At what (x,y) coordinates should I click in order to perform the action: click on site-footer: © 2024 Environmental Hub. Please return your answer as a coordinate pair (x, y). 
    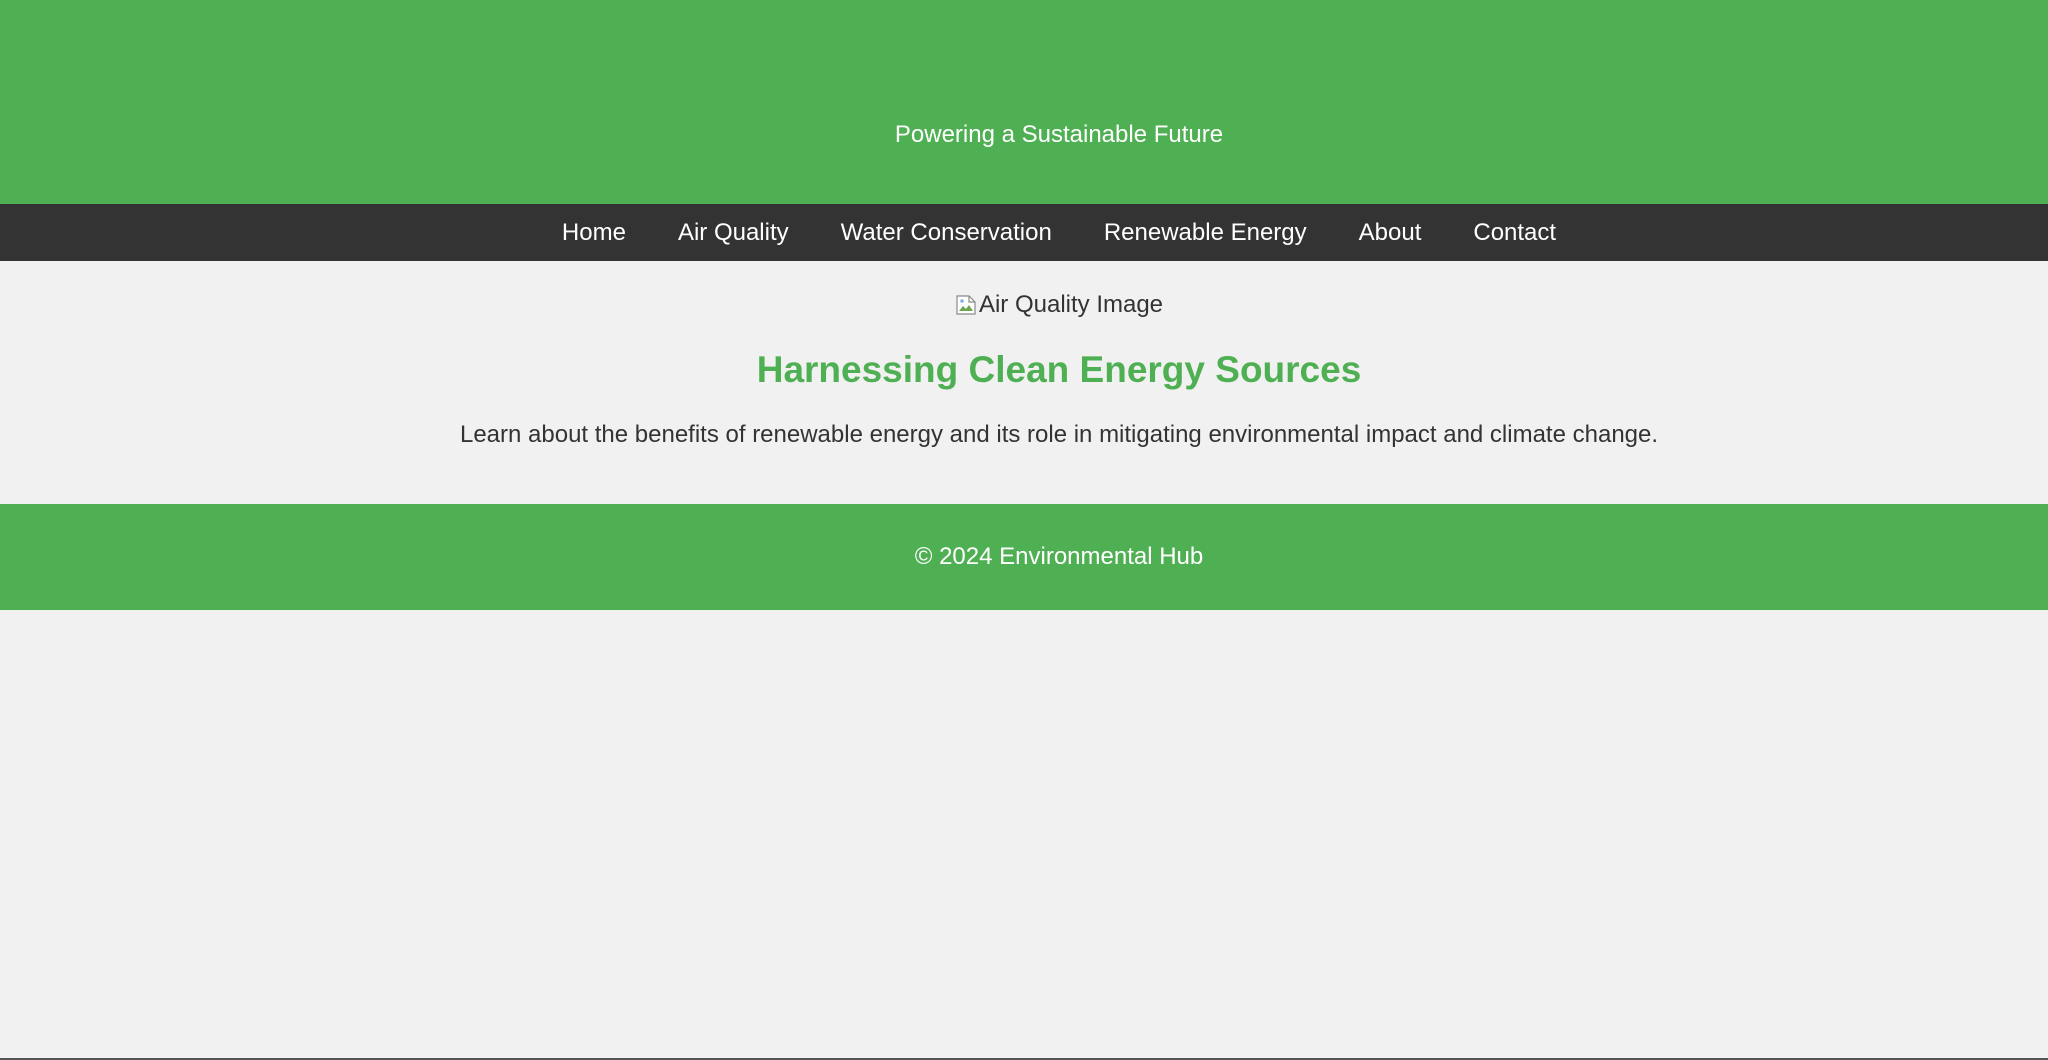
    Looking at the image, I should click on (1024, 557).